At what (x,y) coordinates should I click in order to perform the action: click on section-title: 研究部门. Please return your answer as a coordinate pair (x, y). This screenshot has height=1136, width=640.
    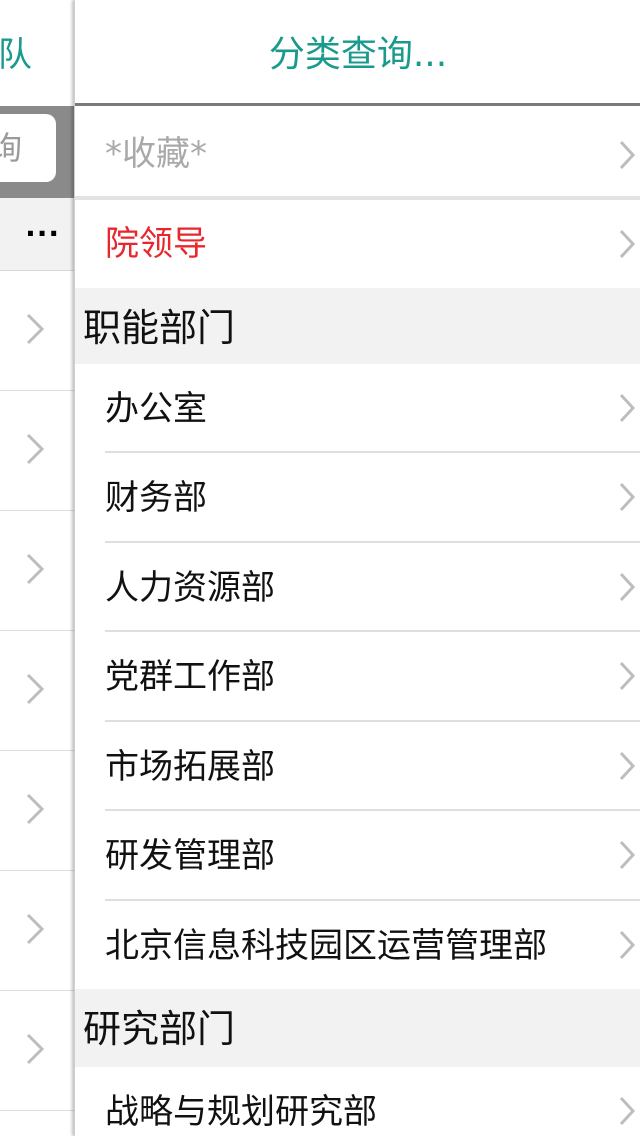
    Looking at the image, I should click on (159, 1029).